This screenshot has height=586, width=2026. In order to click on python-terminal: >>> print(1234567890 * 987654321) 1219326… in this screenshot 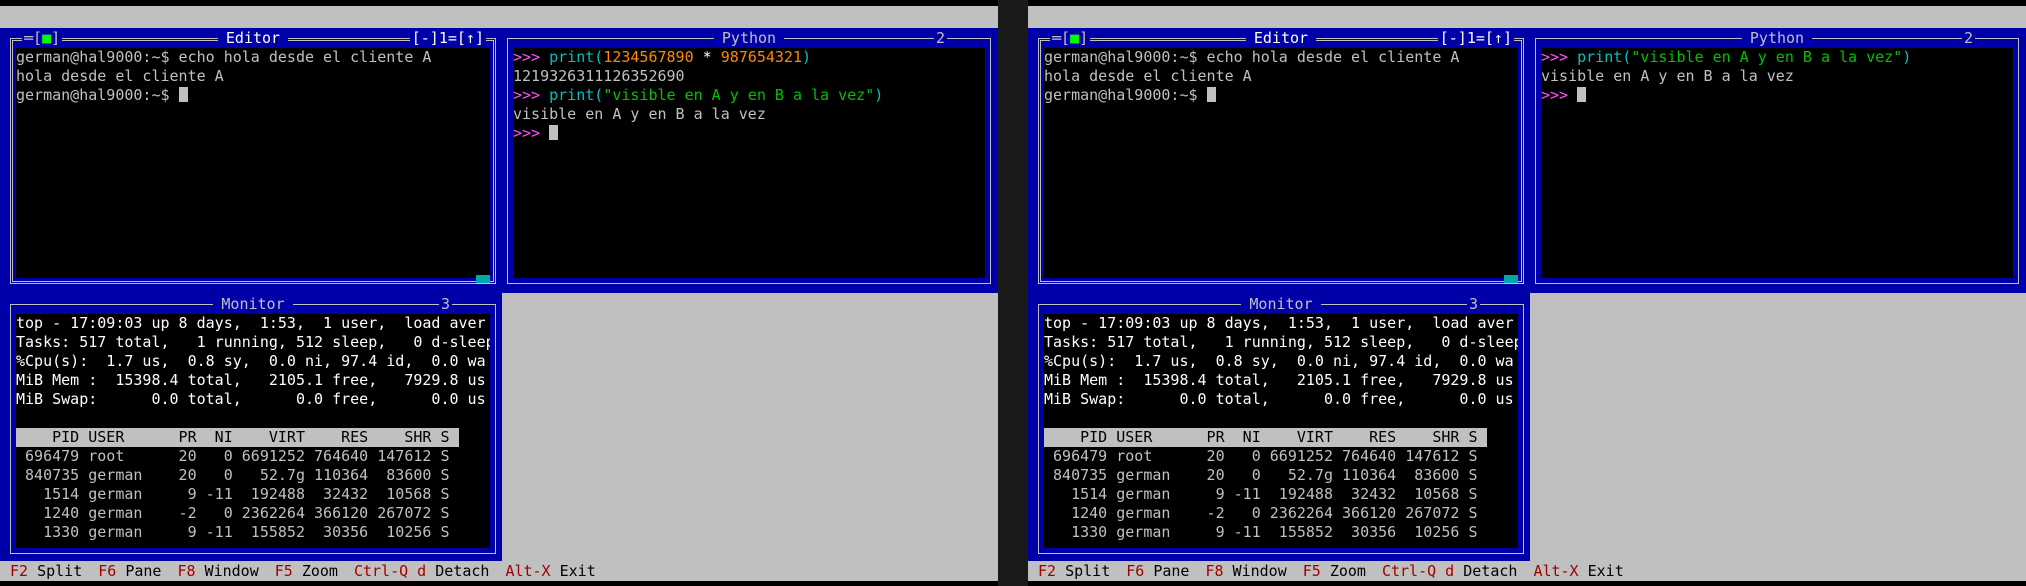, I will do `click(749, 163)`.